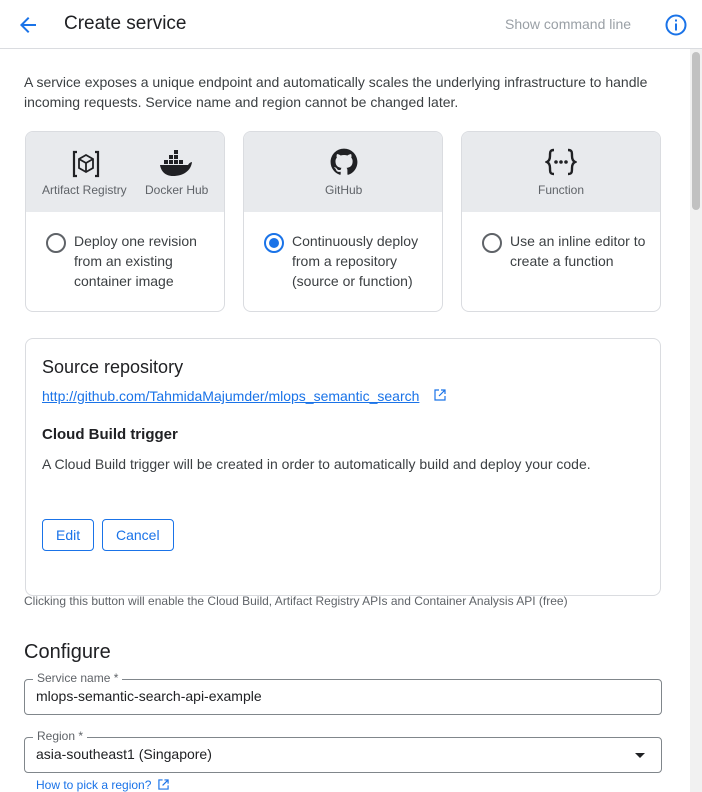 The width and height of the screenshot is (702, 792). I want to click on github-icon, so click(344, 161).